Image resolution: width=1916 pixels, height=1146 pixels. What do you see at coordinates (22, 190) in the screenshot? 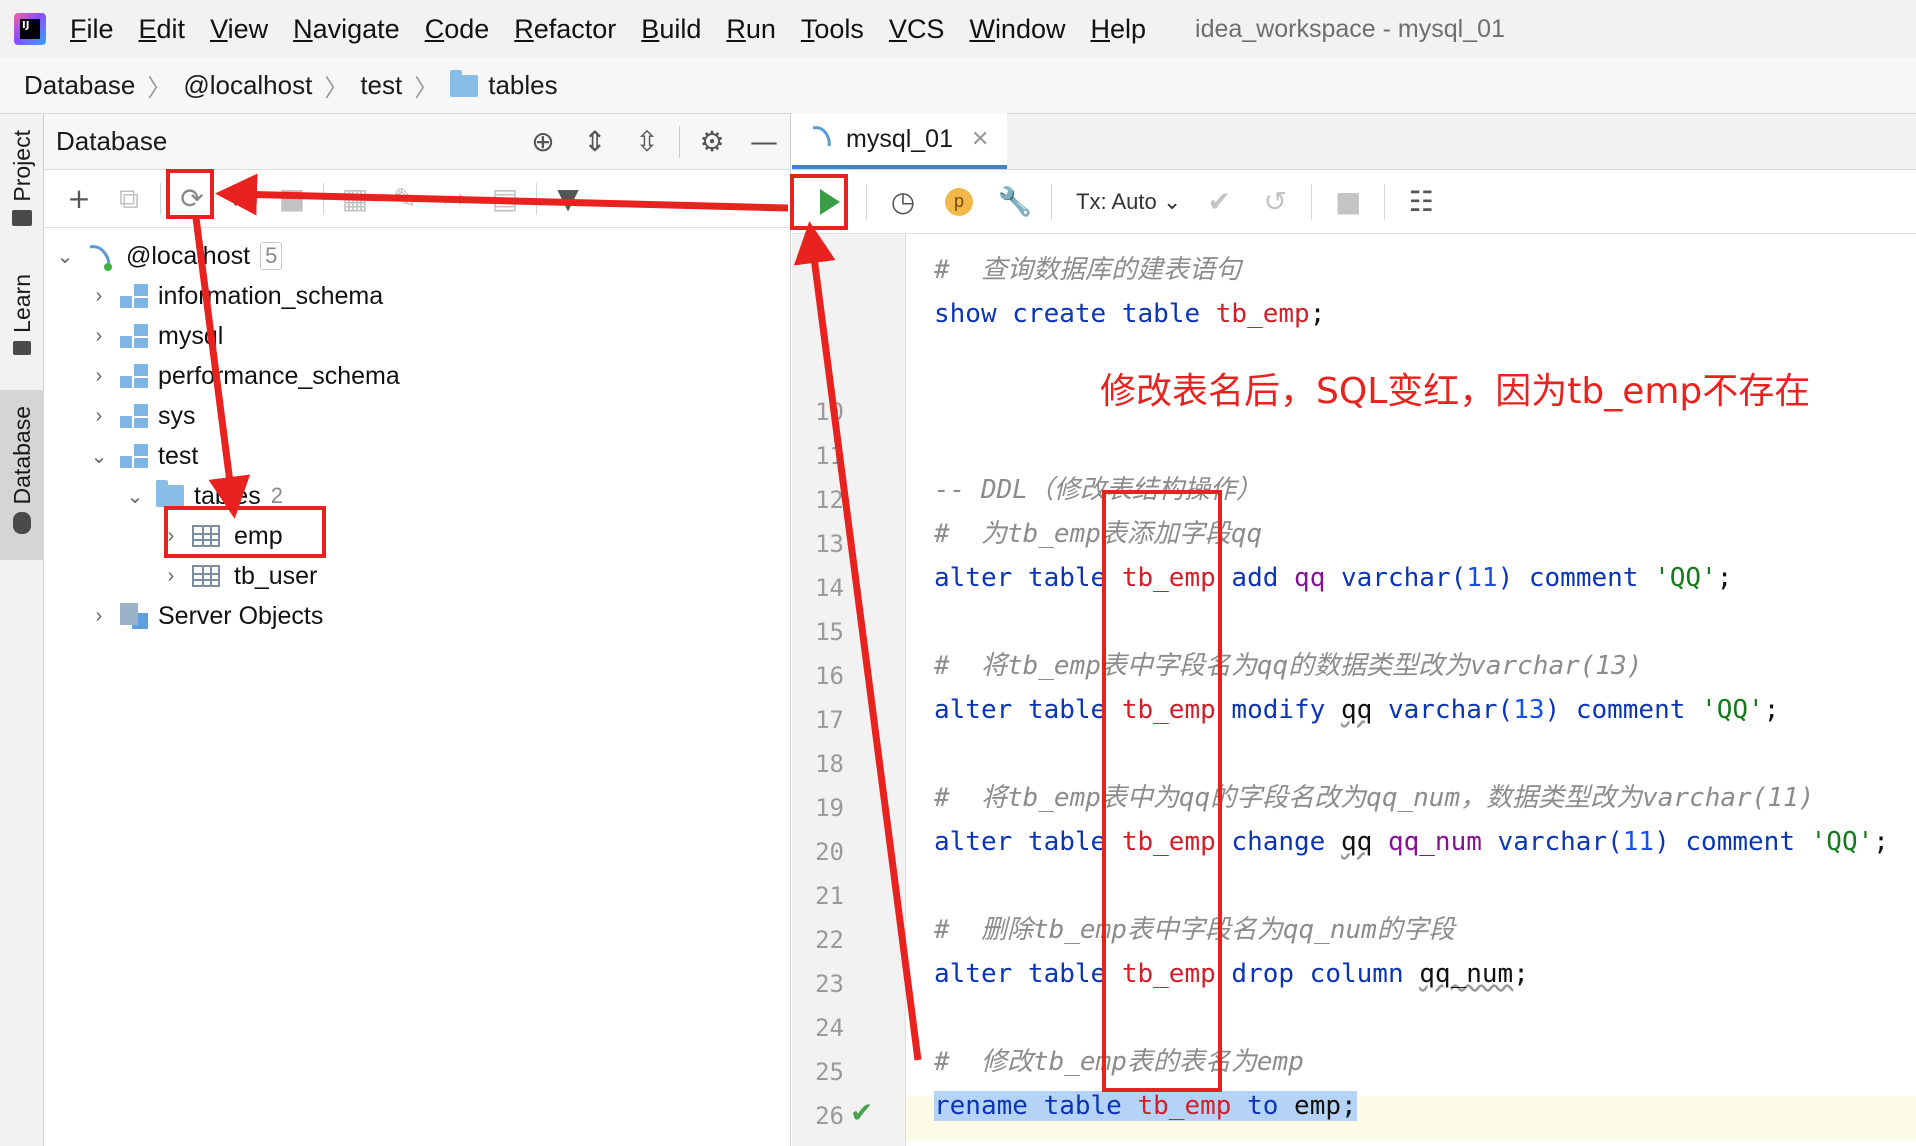
I see `tab-project: Project` at bounding box center [22, 190].